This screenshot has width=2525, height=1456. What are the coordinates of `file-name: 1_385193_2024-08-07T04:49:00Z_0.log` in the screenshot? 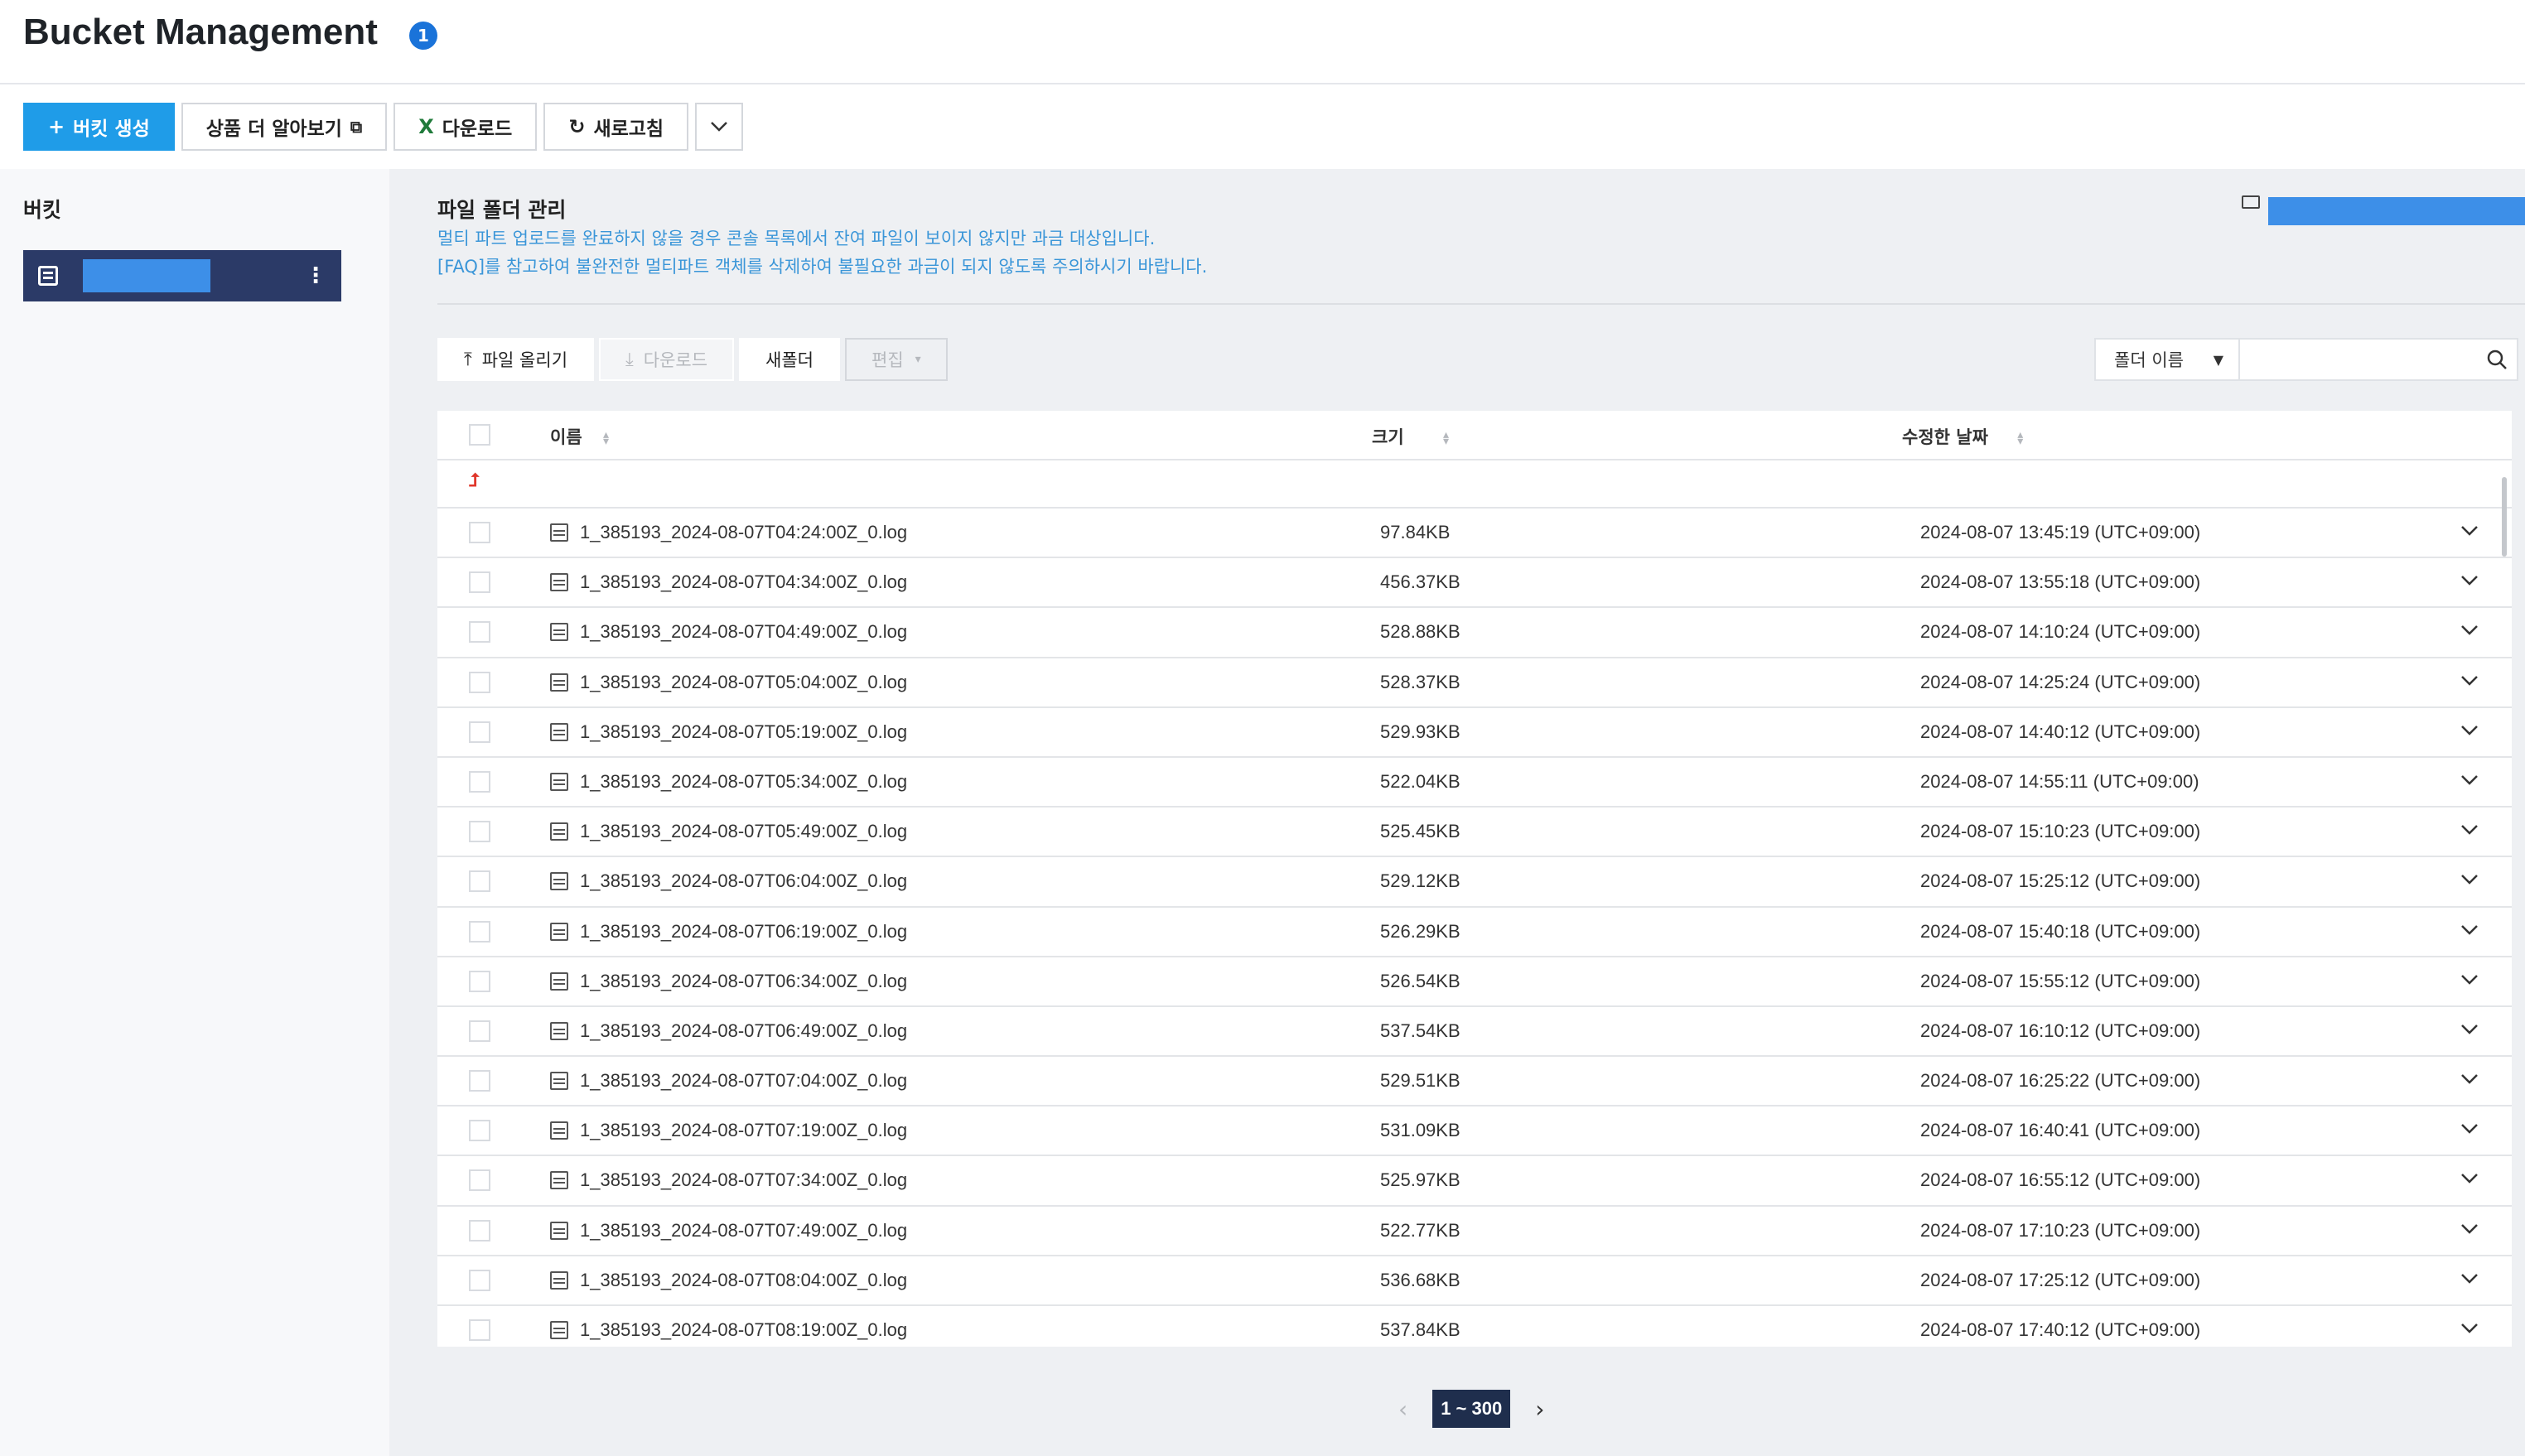 It's located at (743, 632).